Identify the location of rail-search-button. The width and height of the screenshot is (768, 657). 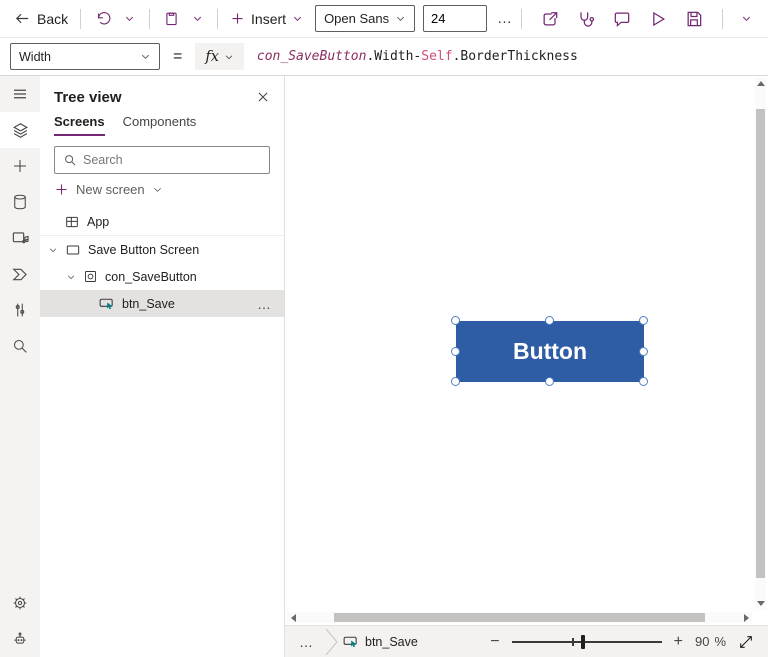
(20, 346).